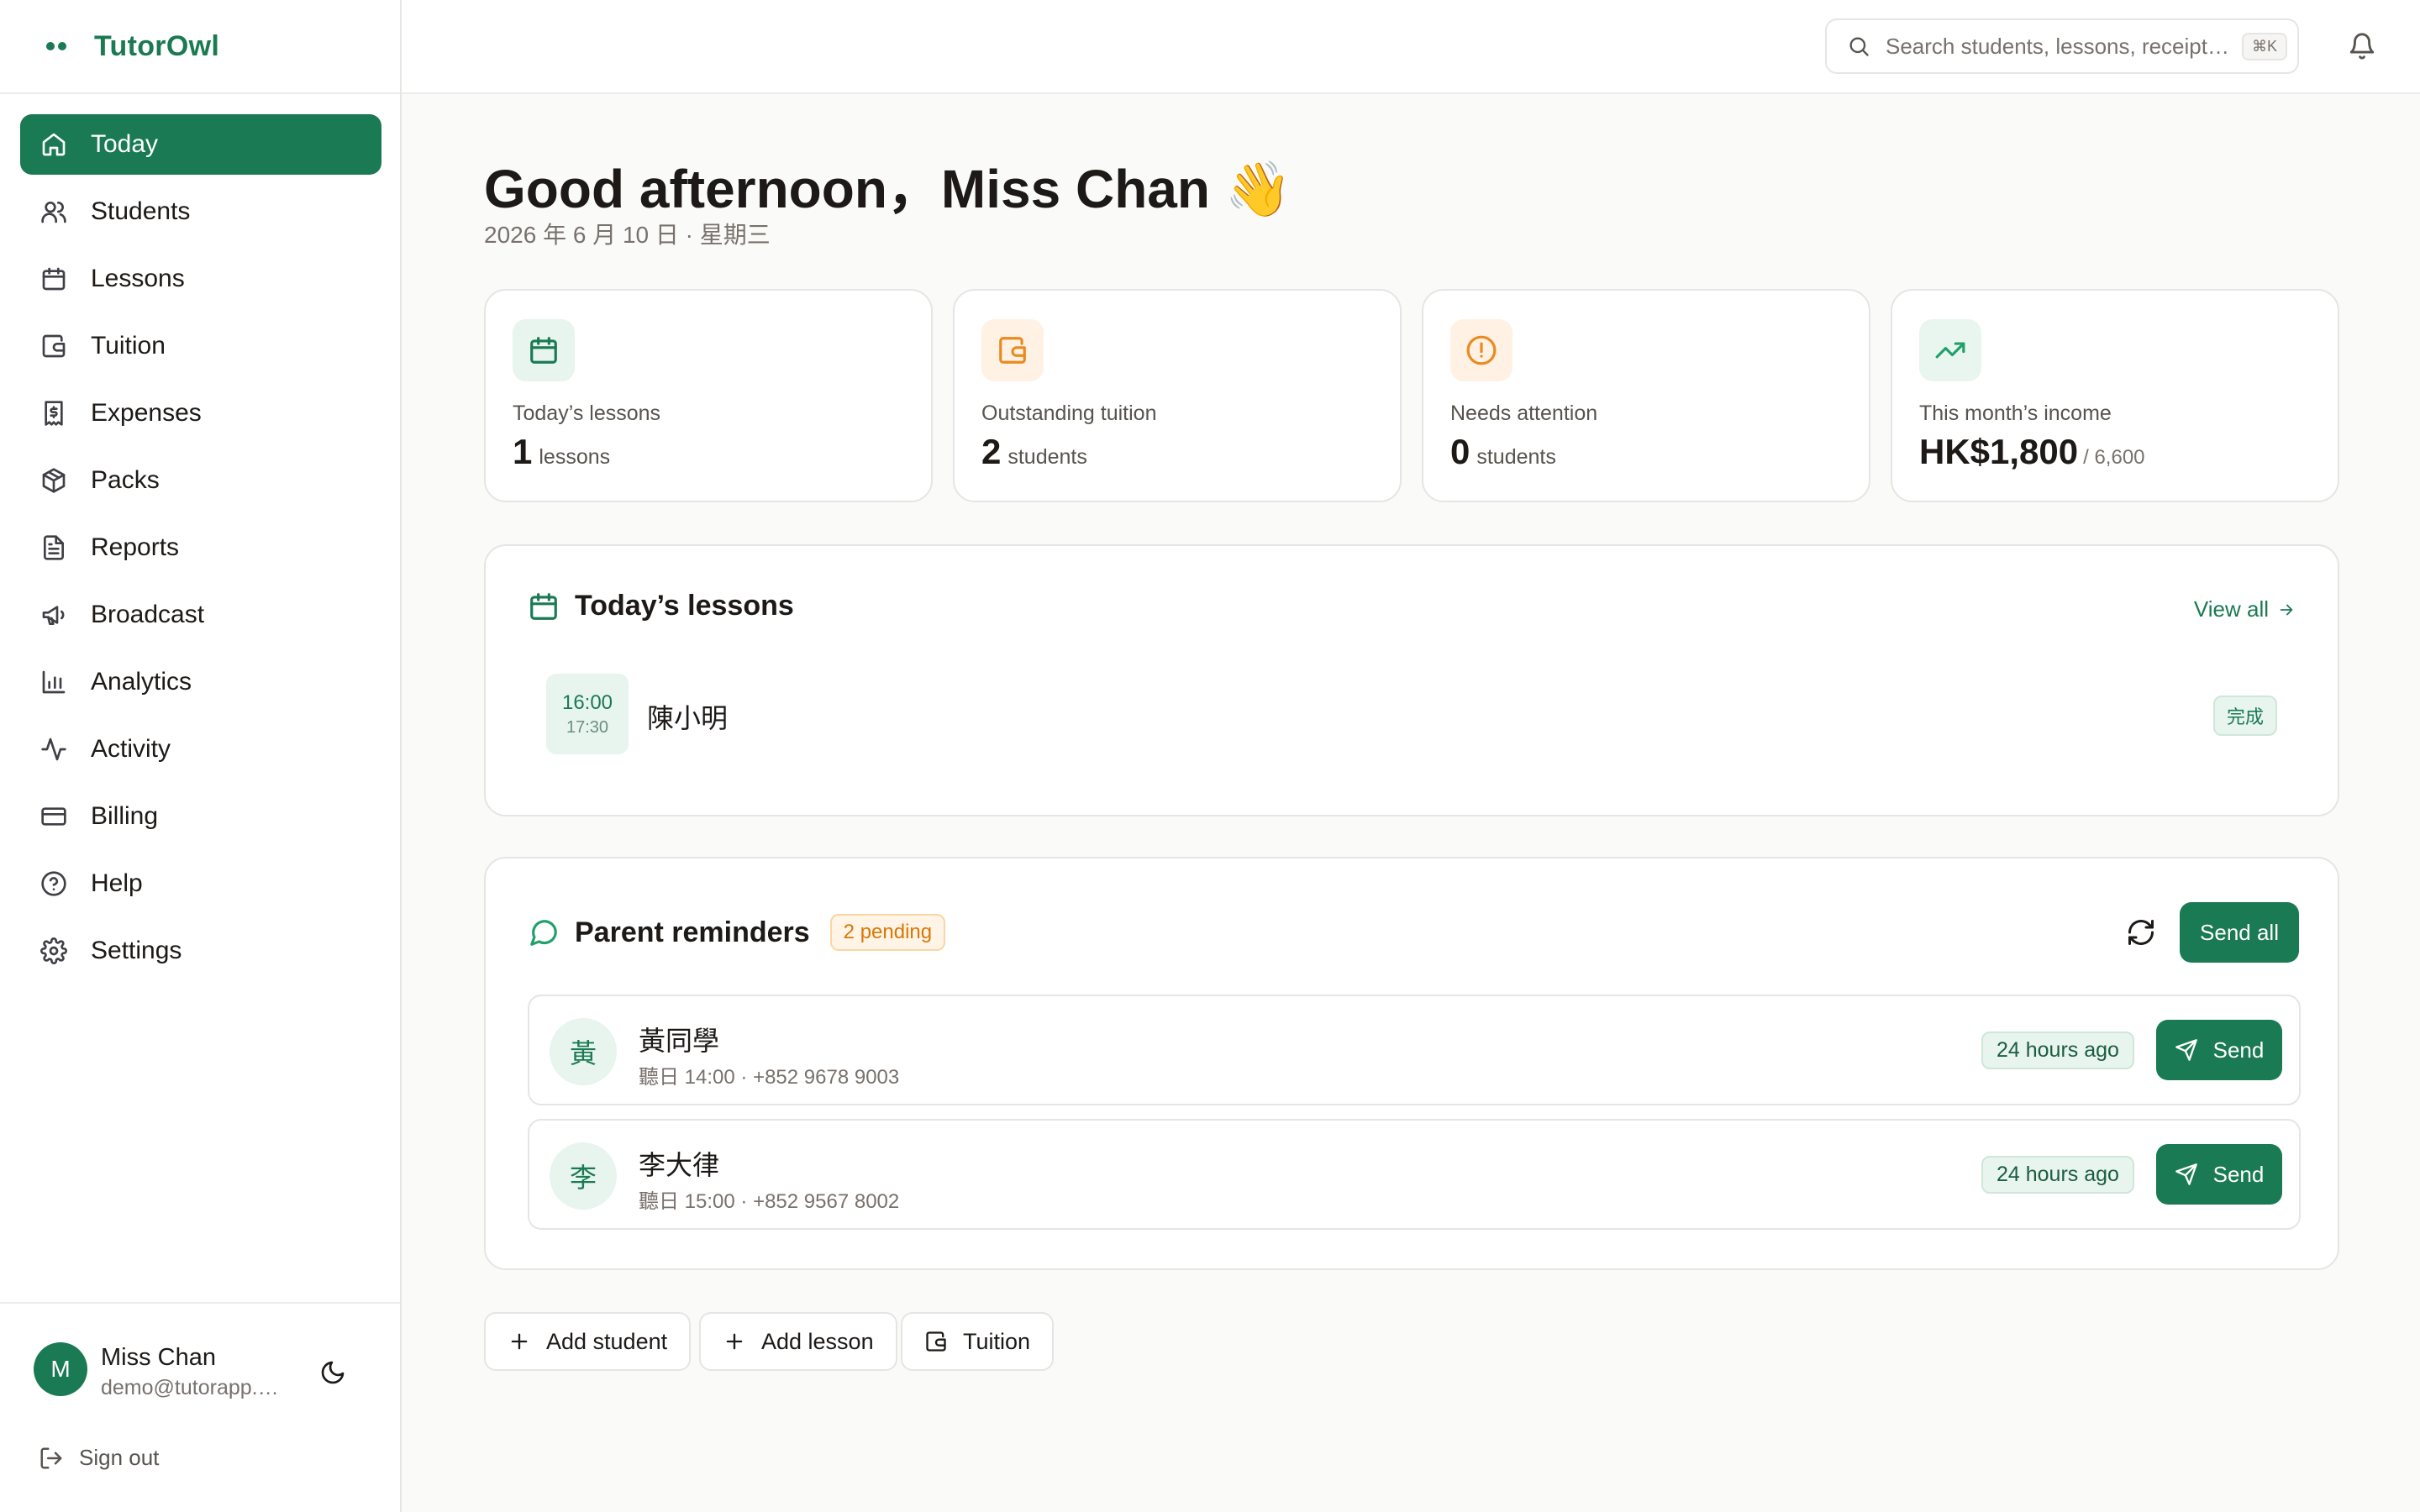  What do you see at coordinates (2015, 413) in the screenshot?
I see `stat-label: This month’s income` at bounding box center [2015, 413].